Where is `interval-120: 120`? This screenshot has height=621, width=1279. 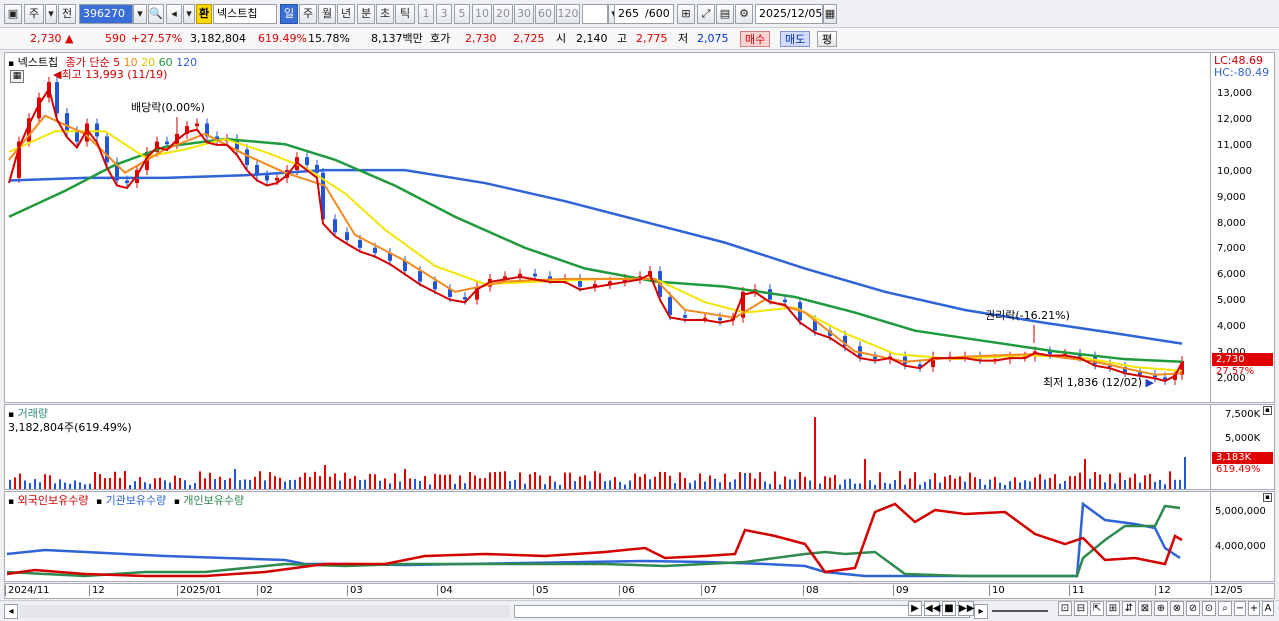
interval-120: 120 is located at coordinates (568, 14).